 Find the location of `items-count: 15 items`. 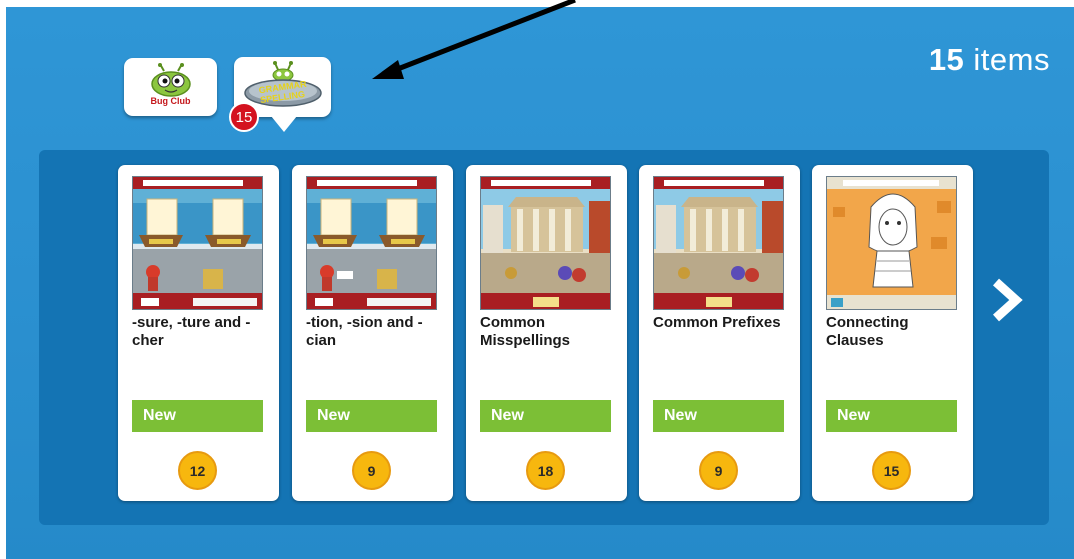

items-count: 15 items is located at coordinates (989, 60).